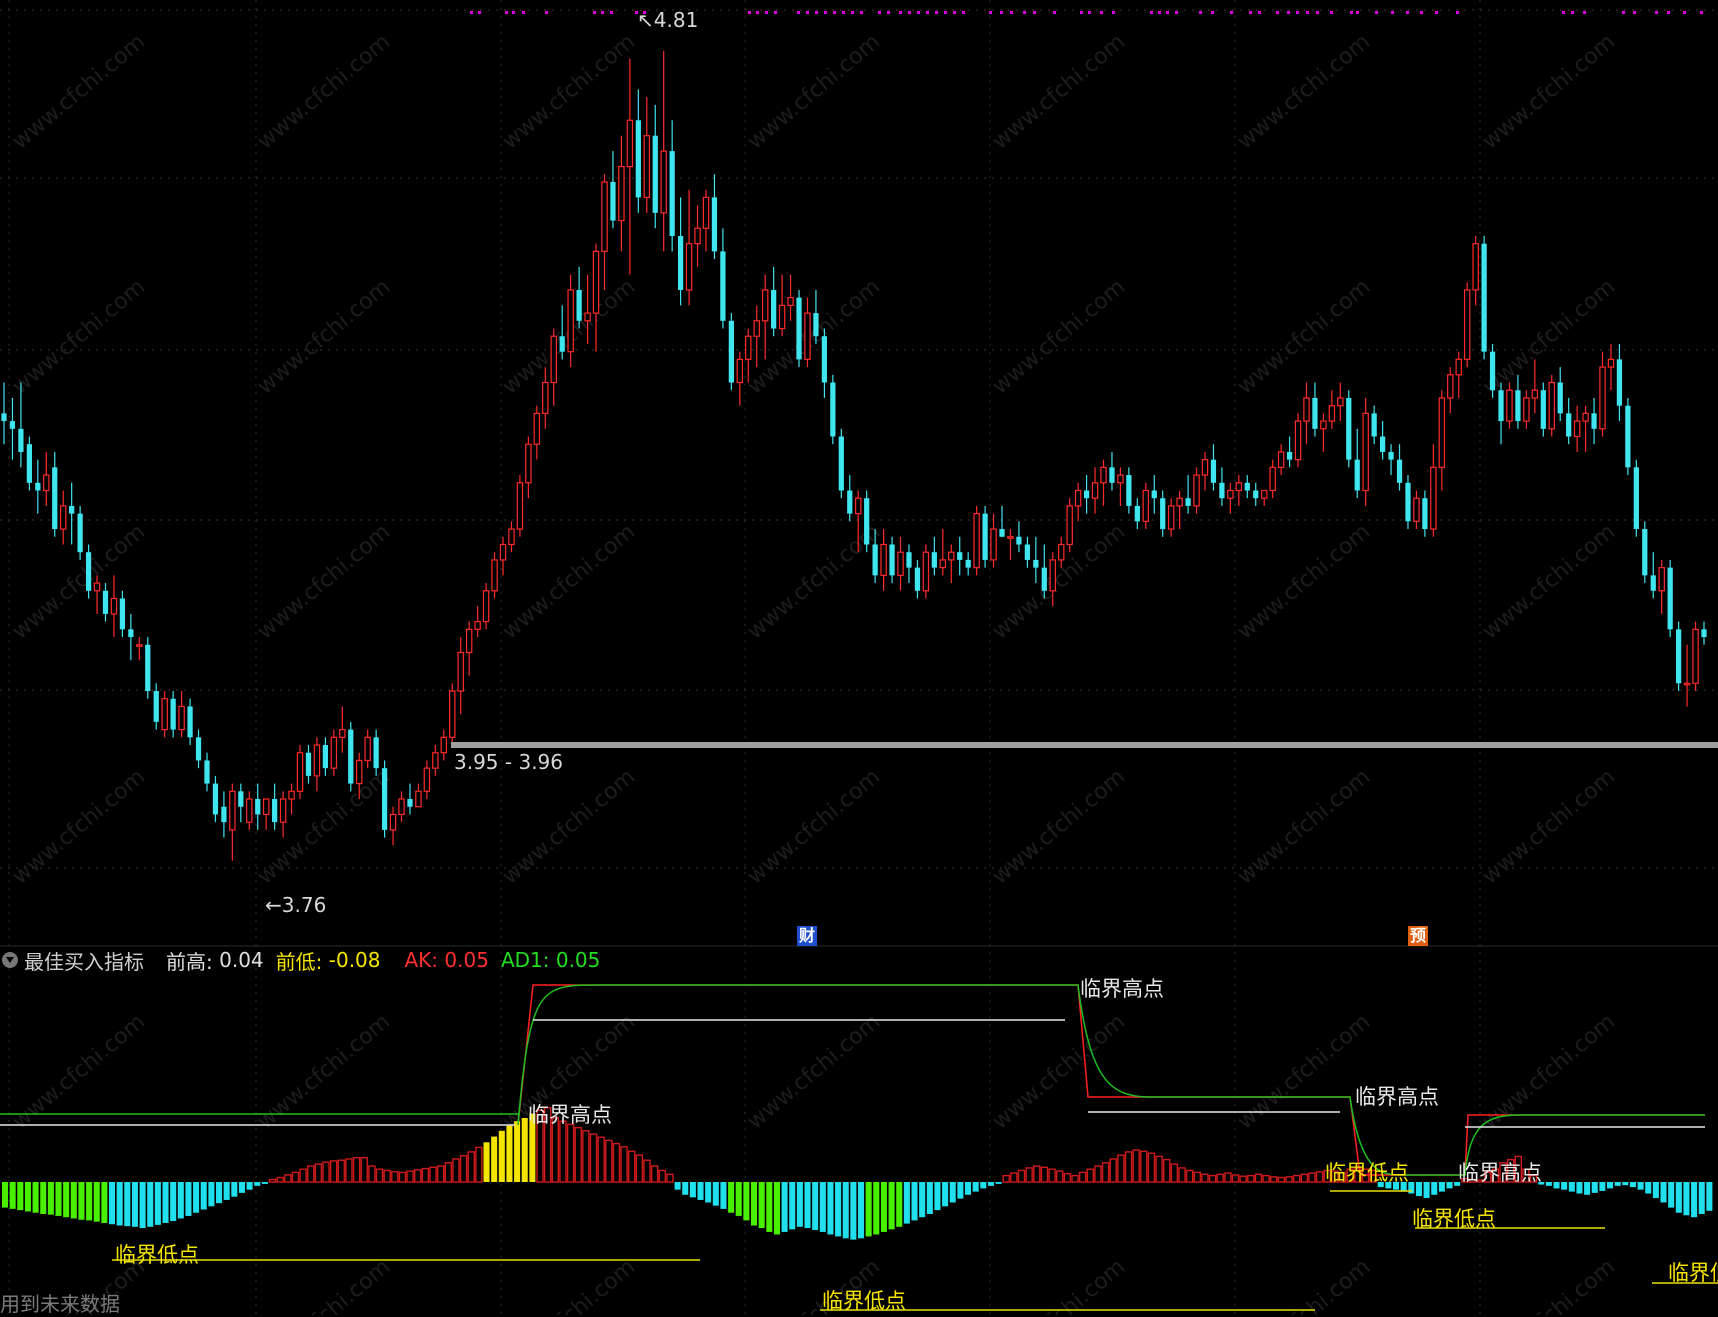 Image resolution: width=1718 pixels, height=1317 pixels. What do you see at coordinates (807, 936) in the screenshot?
I see `finance-mark: 财` at bounding box center [807, 936].